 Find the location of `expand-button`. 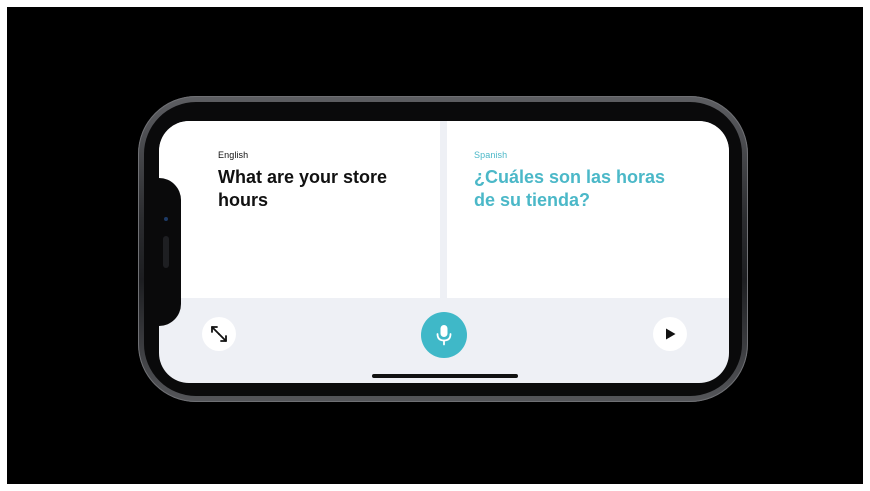

expand-button is located at coordinates (219, 334).